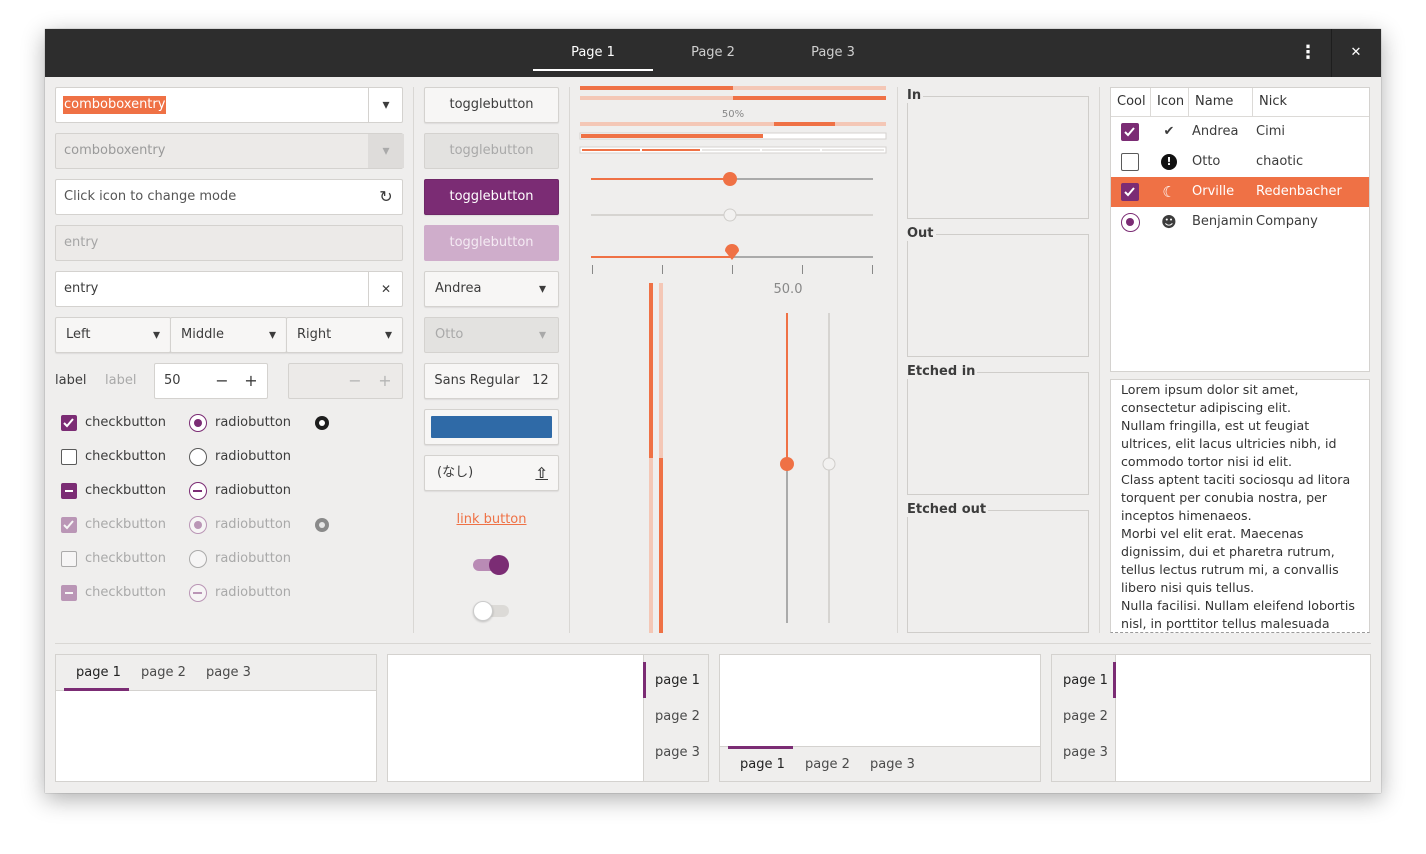 Image resolution: width=1426 pixels, height=854 pixels. Describe the element at coordinates (1311, 102) in the screenshot. I see `column-header-nick: Nick` at that location.